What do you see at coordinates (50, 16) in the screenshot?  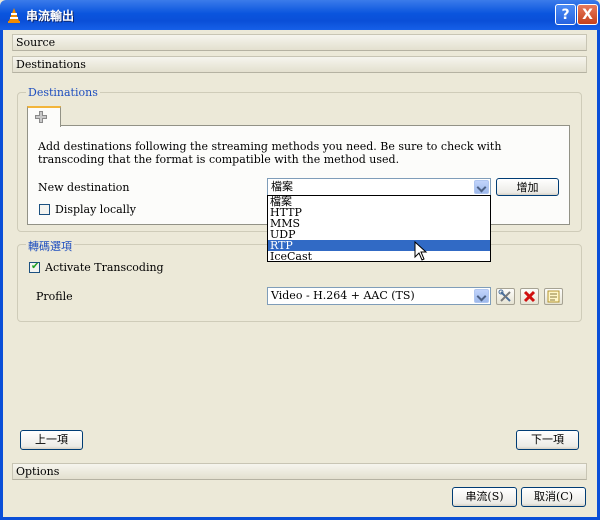 I see `window-title: 串流輸出` at bounding box center [50, 16].